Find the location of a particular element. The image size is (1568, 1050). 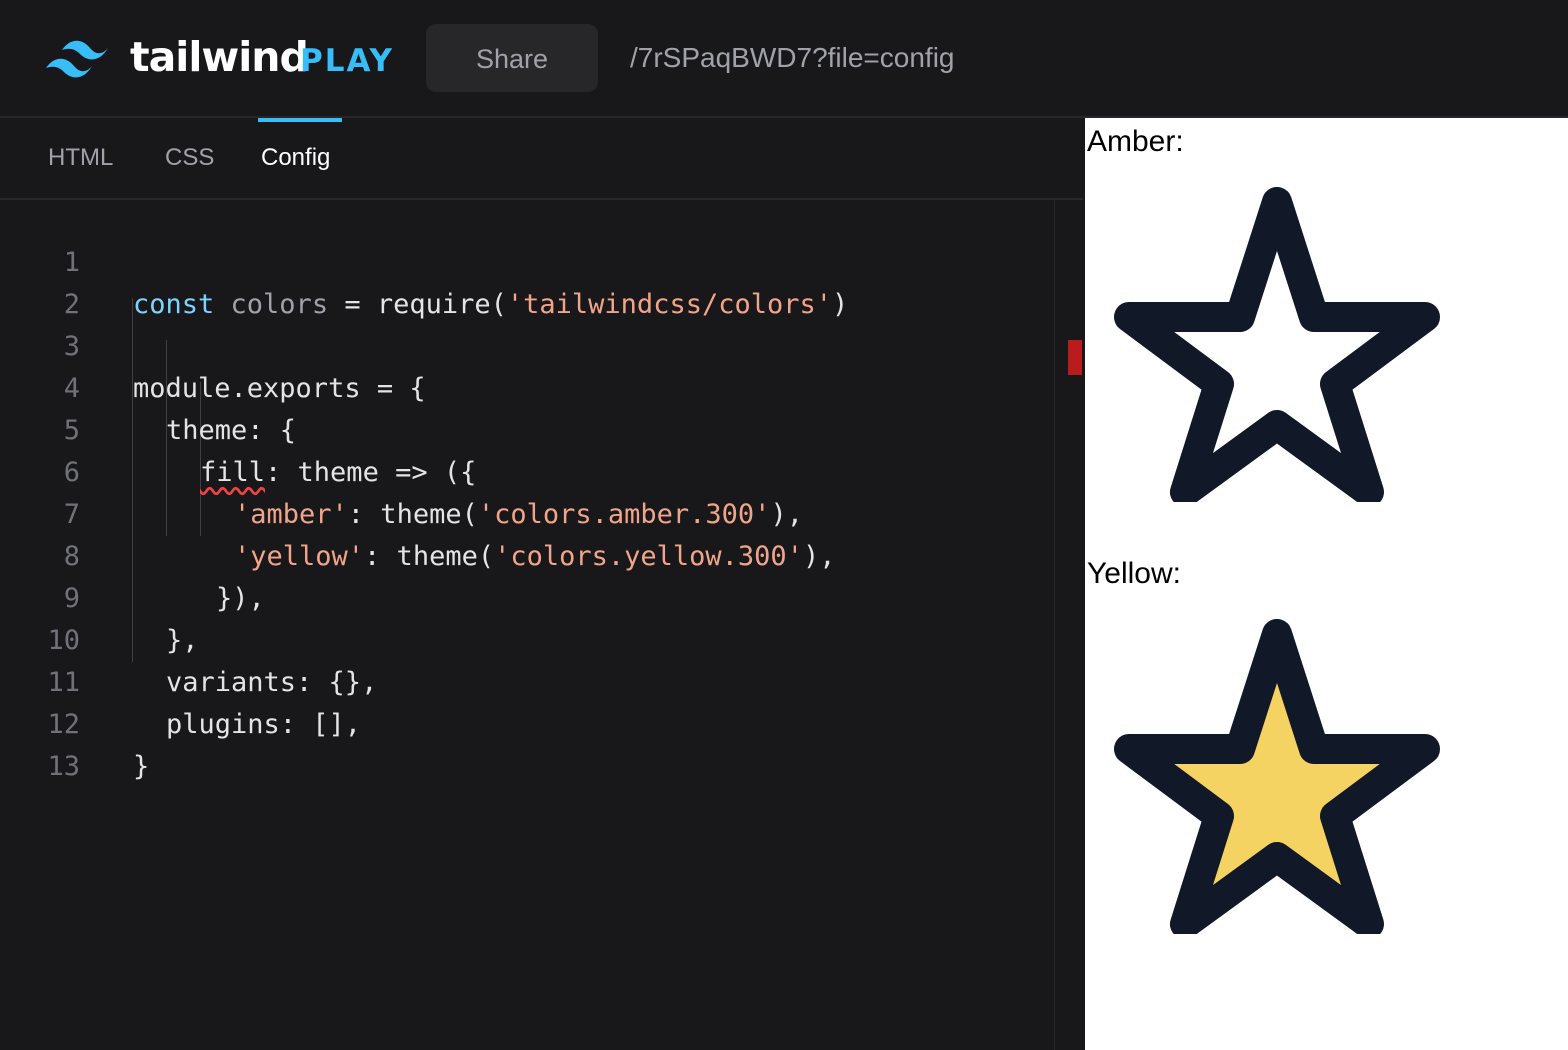

code-line: 3 module.exports = { is located at coordinates (527, 344).